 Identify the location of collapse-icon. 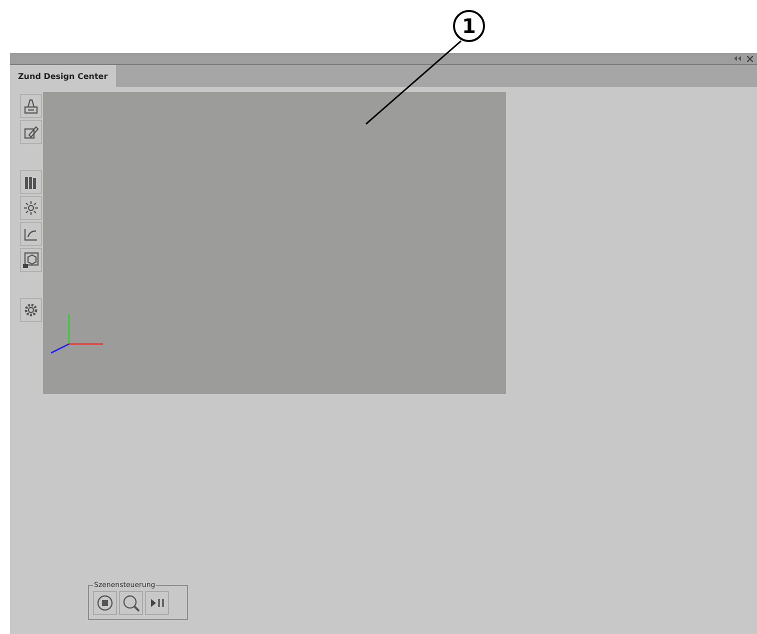
(737, 58).